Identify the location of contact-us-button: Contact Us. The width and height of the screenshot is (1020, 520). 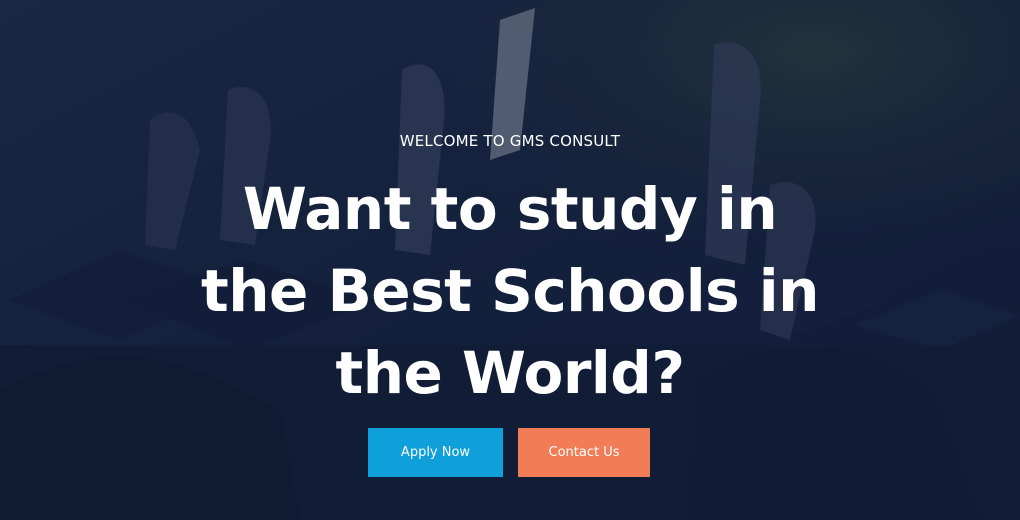
(584, 452).